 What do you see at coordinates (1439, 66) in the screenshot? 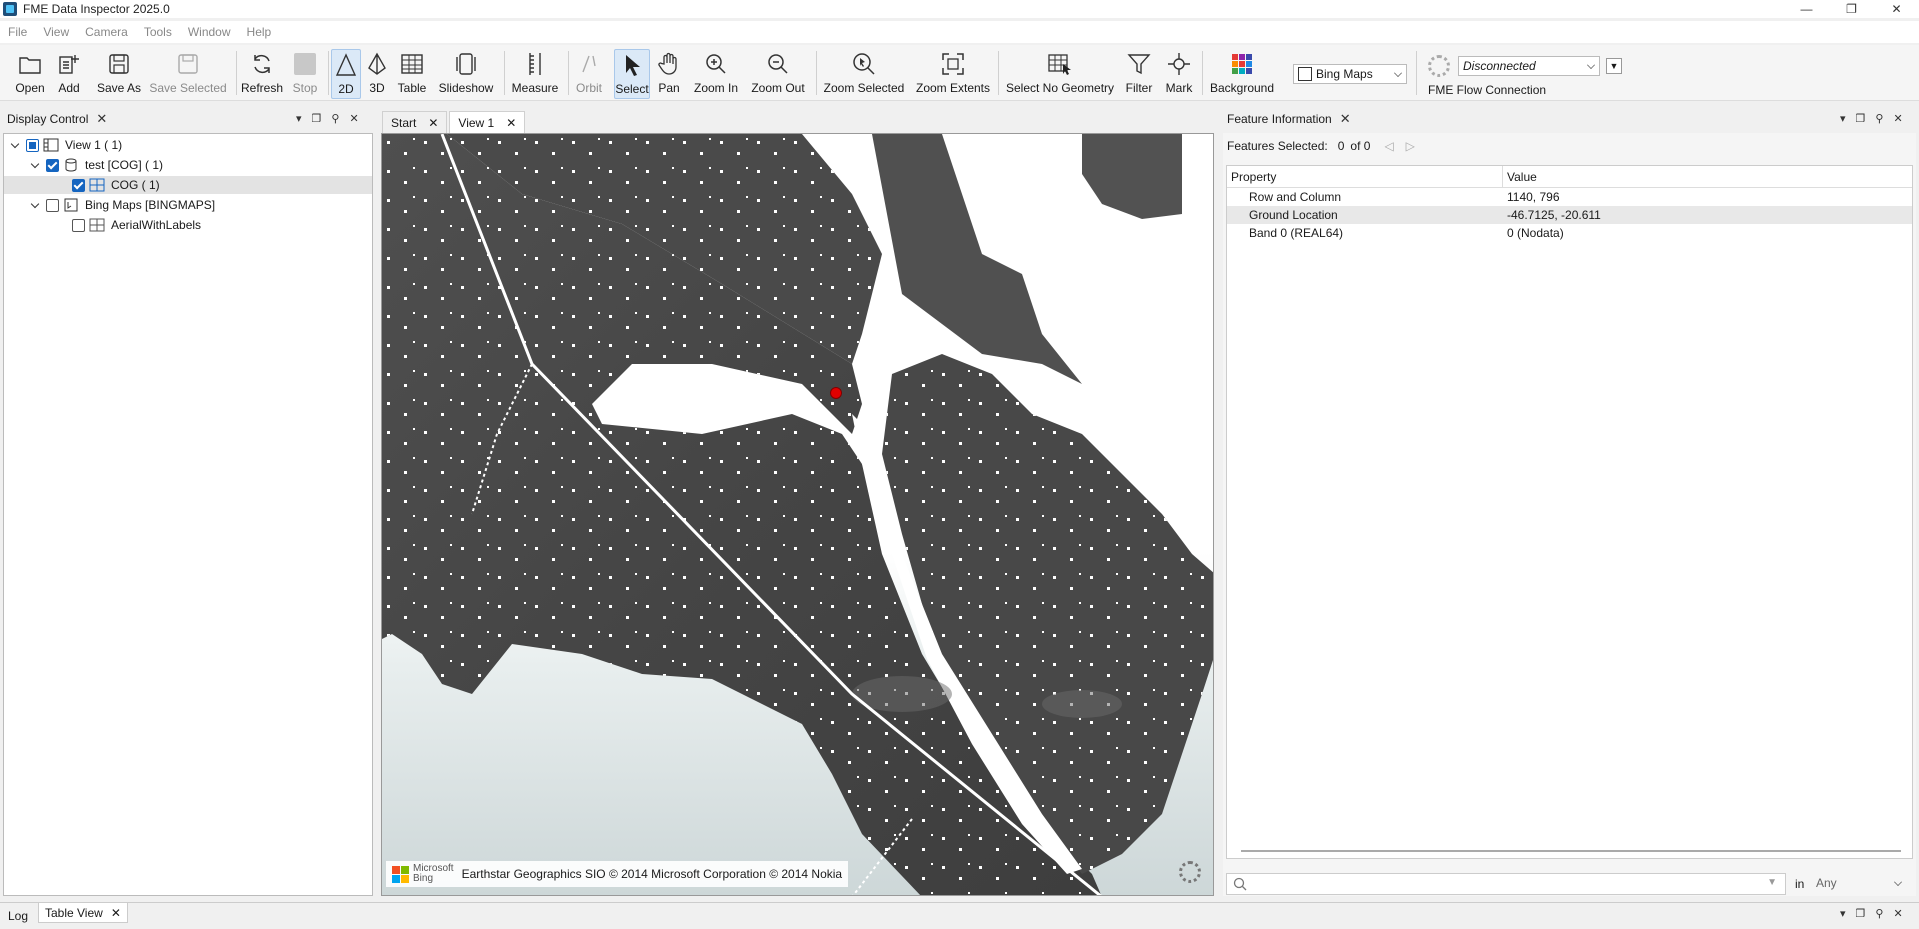
I see `connection-spinner-icon` at bounding box center [1439, 66].